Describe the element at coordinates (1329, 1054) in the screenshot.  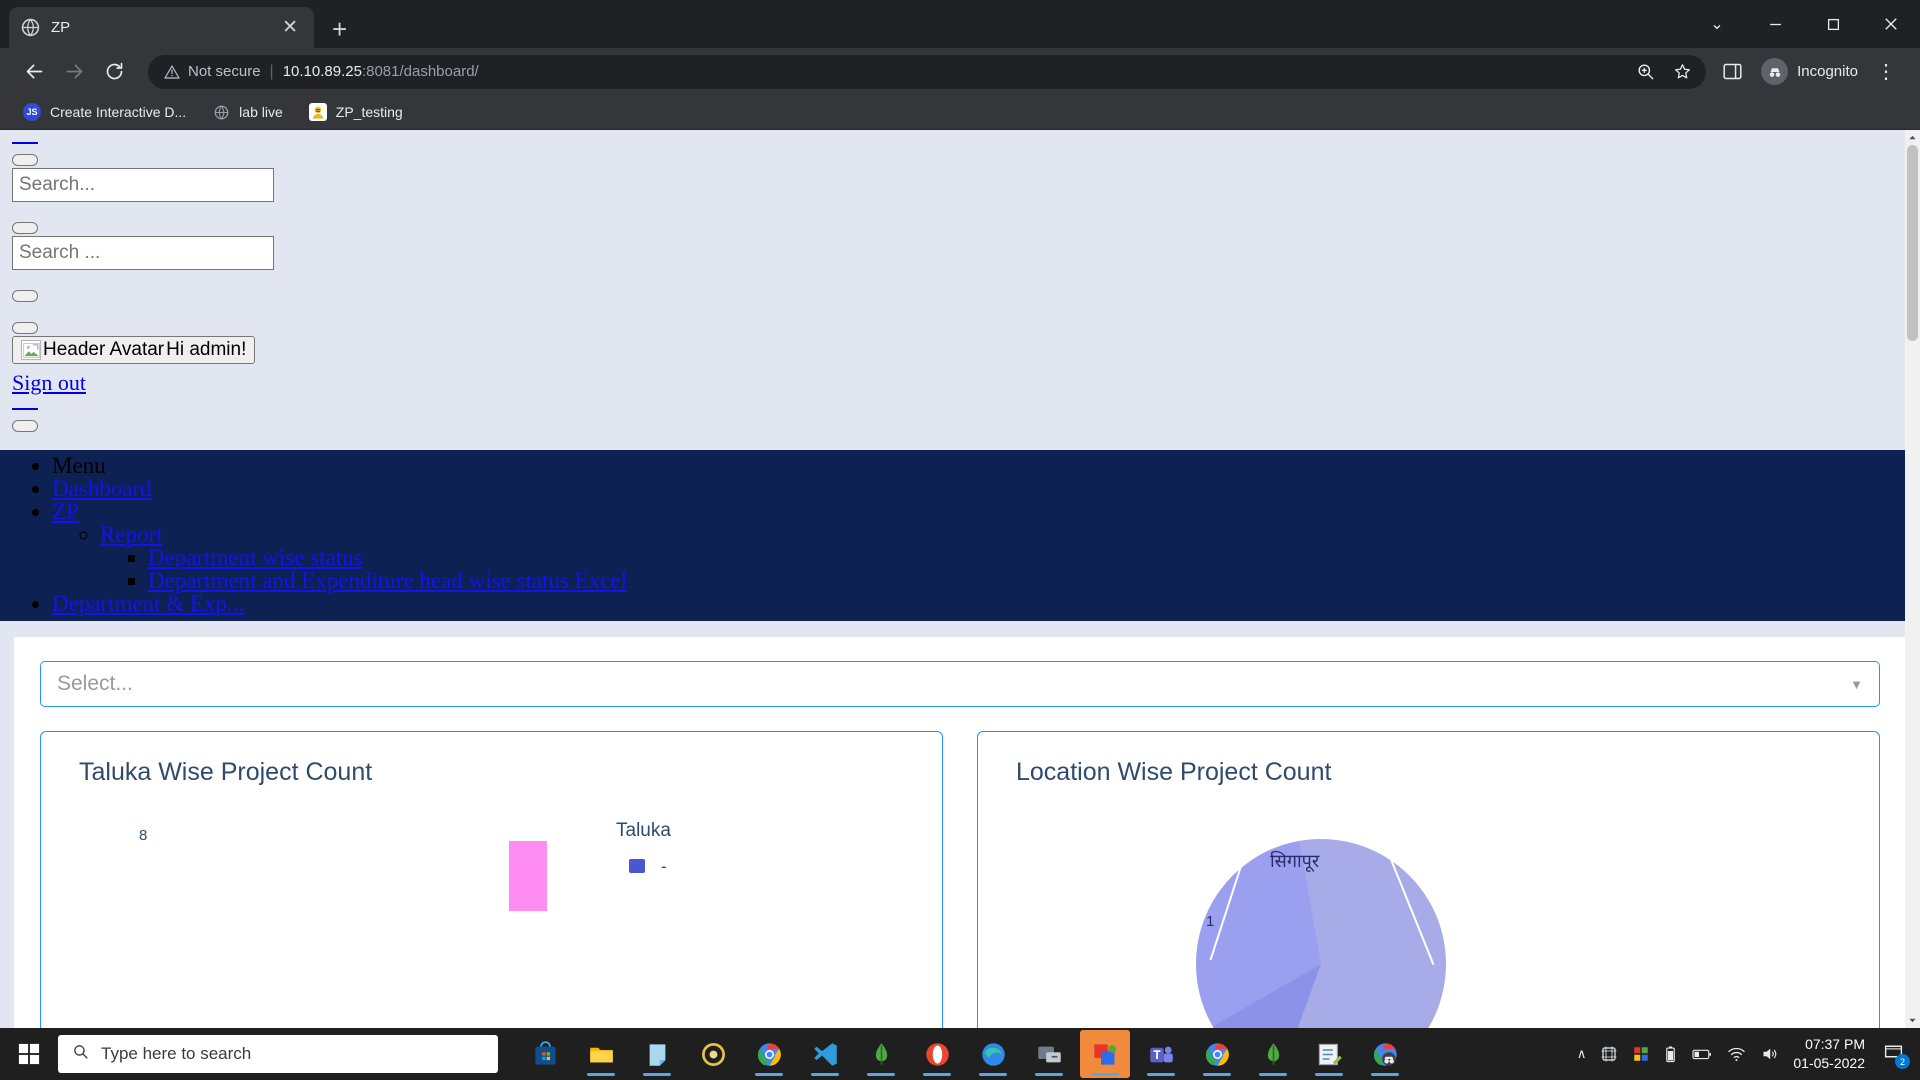
I see `taskbar-window-notepad` at that location.